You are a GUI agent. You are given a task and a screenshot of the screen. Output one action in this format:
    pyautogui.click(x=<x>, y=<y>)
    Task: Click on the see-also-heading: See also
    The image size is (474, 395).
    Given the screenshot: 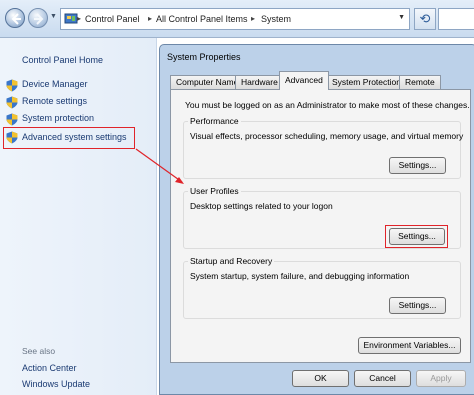 What is the action you would take?
    pyautogui.click(x=39, y=351)
    